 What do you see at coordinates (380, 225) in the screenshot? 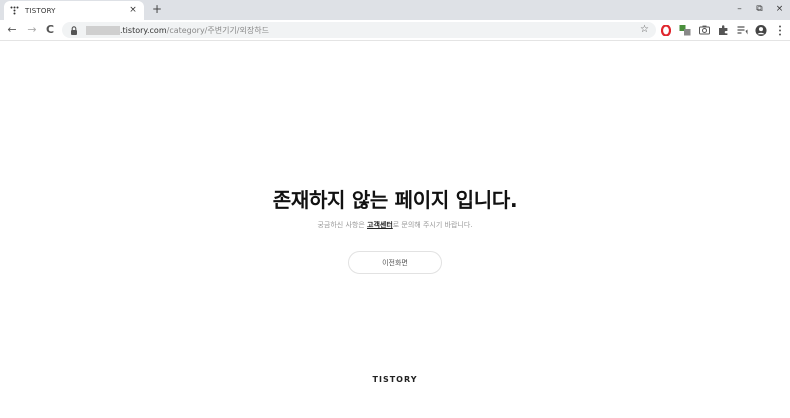
I see `customer-center-link: 고객센터` at bounding box center [380, 225].